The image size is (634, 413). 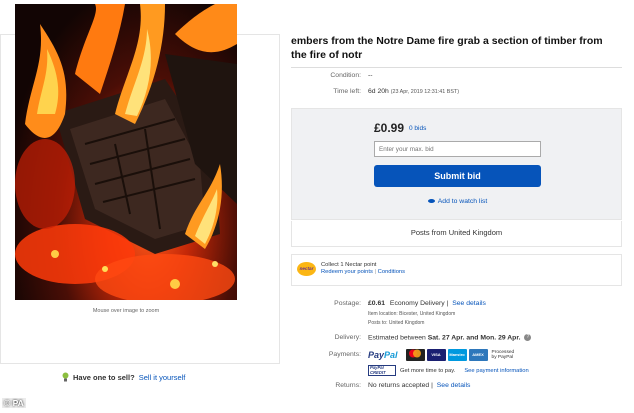 I want to click on postage-value: £0.61 Economy Delivery | See details, so click(x=427, y=303).